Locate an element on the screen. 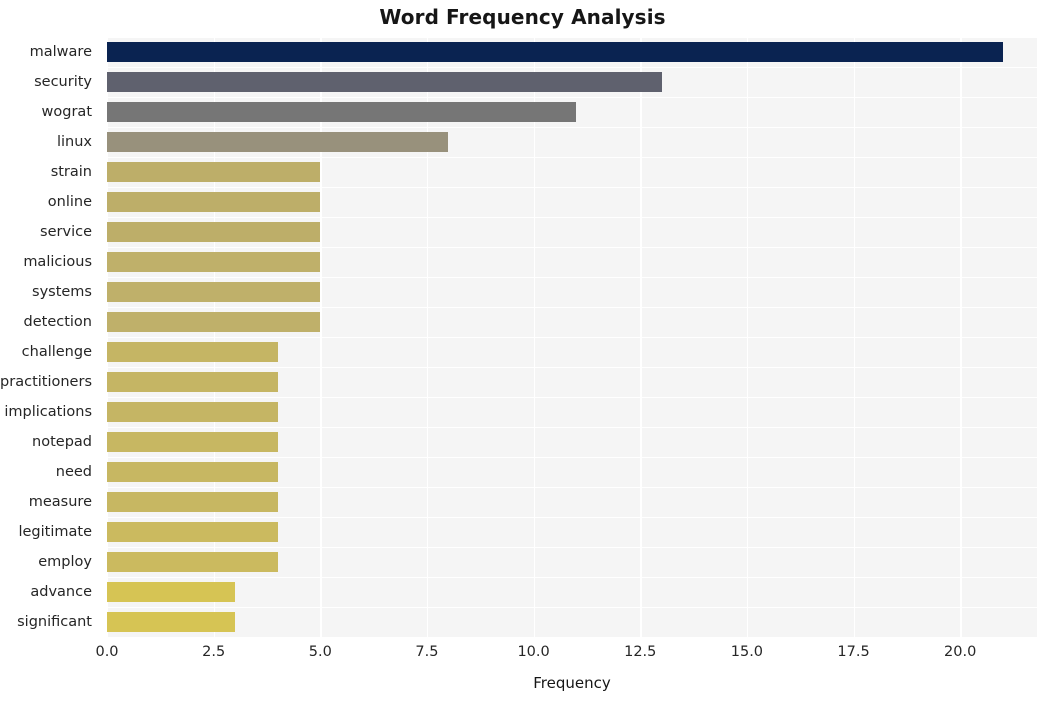 Image resolution: width=1045 pixels, height=701 pixels. x-tick-label-12.5: 12.5 is located at coordinates (640, 652).